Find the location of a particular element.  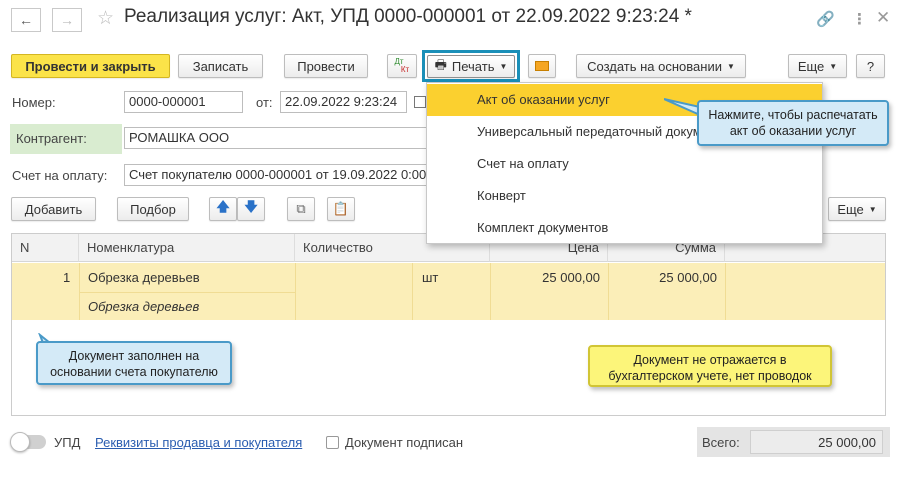

printer-icon: 🖶 is located at coordinates (440, 64).